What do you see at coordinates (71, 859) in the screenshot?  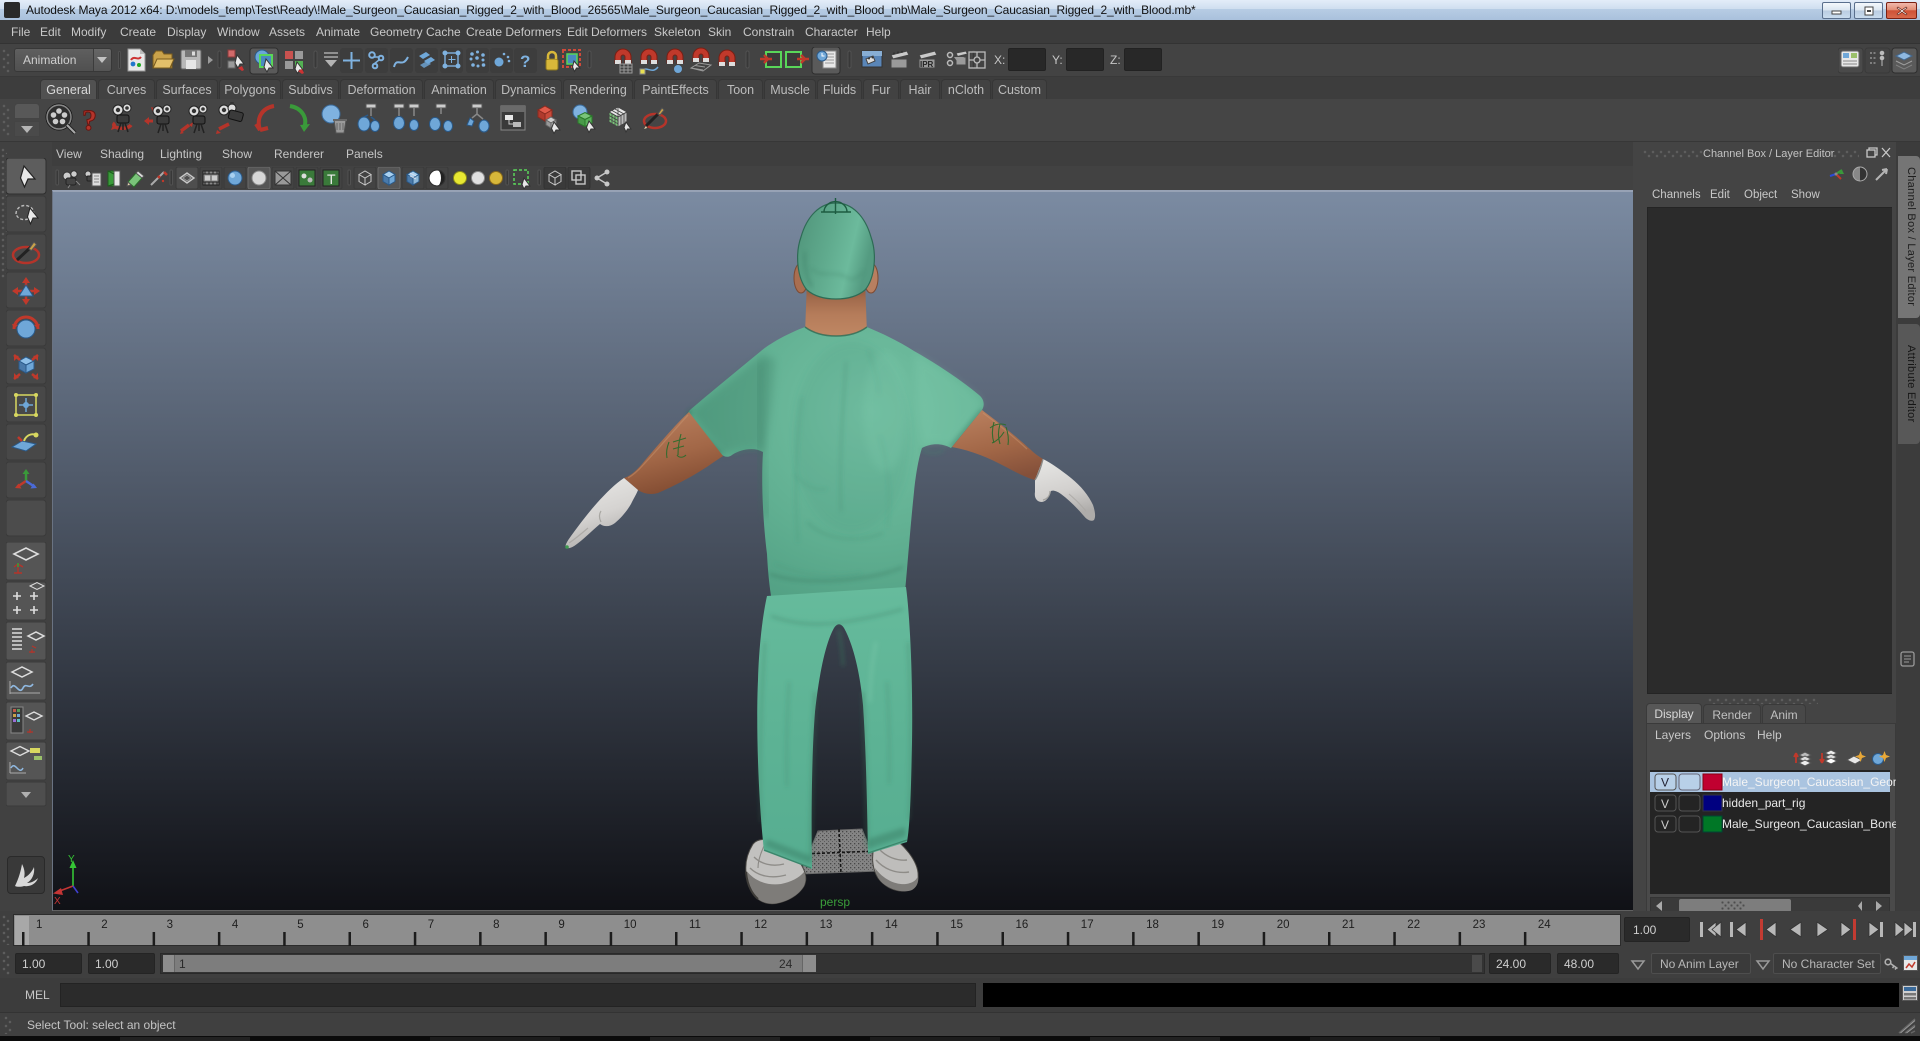 I see `svg-text: Y` at bounding box center [71, 859].